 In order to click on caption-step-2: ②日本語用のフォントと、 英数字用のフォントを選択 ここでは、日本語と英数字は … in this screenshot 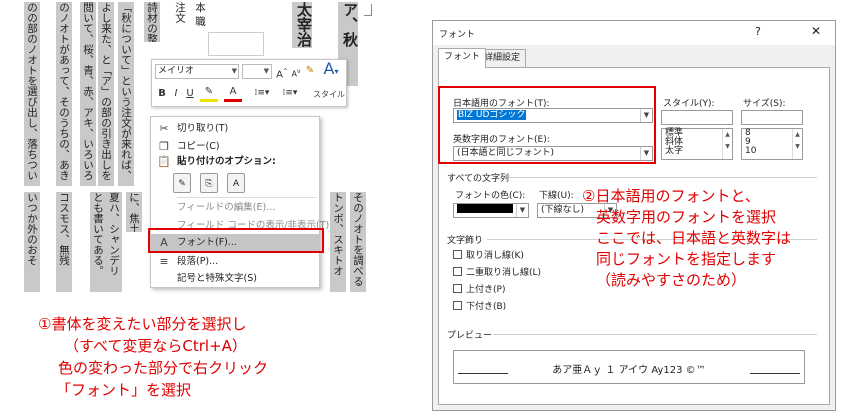, I will do `click(714, 238)`.